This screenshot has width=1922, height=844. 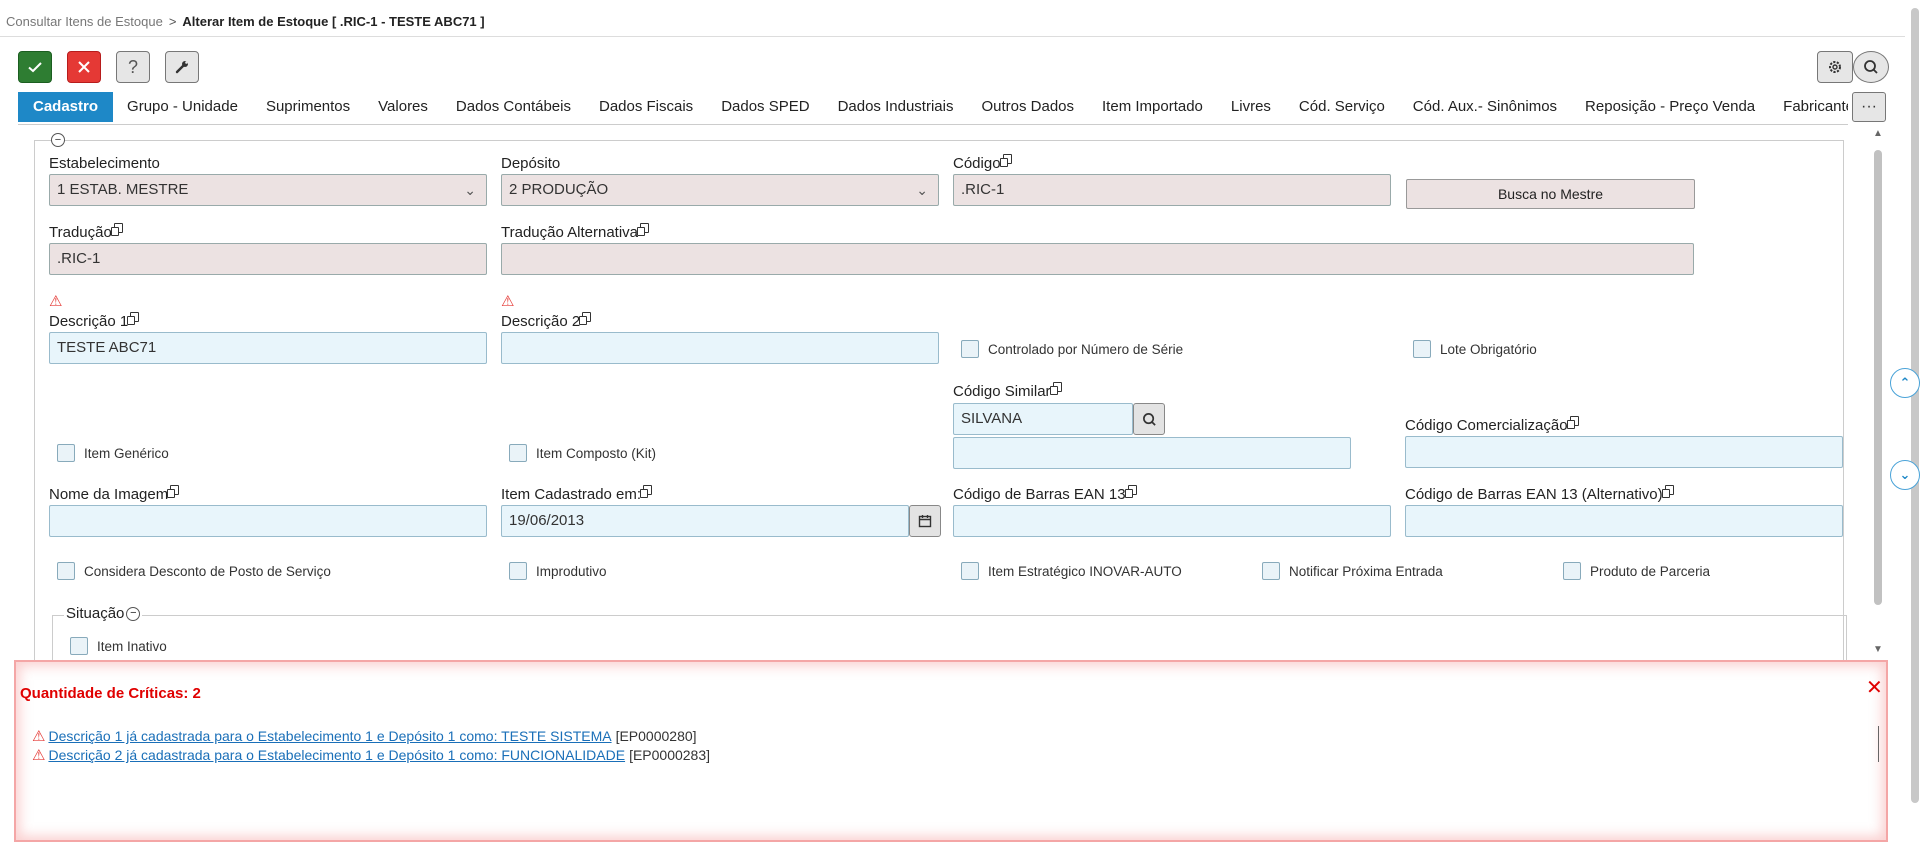 I want to click on tab-cod-servico: Cód. Serviço, so click(x=1342, y=107).